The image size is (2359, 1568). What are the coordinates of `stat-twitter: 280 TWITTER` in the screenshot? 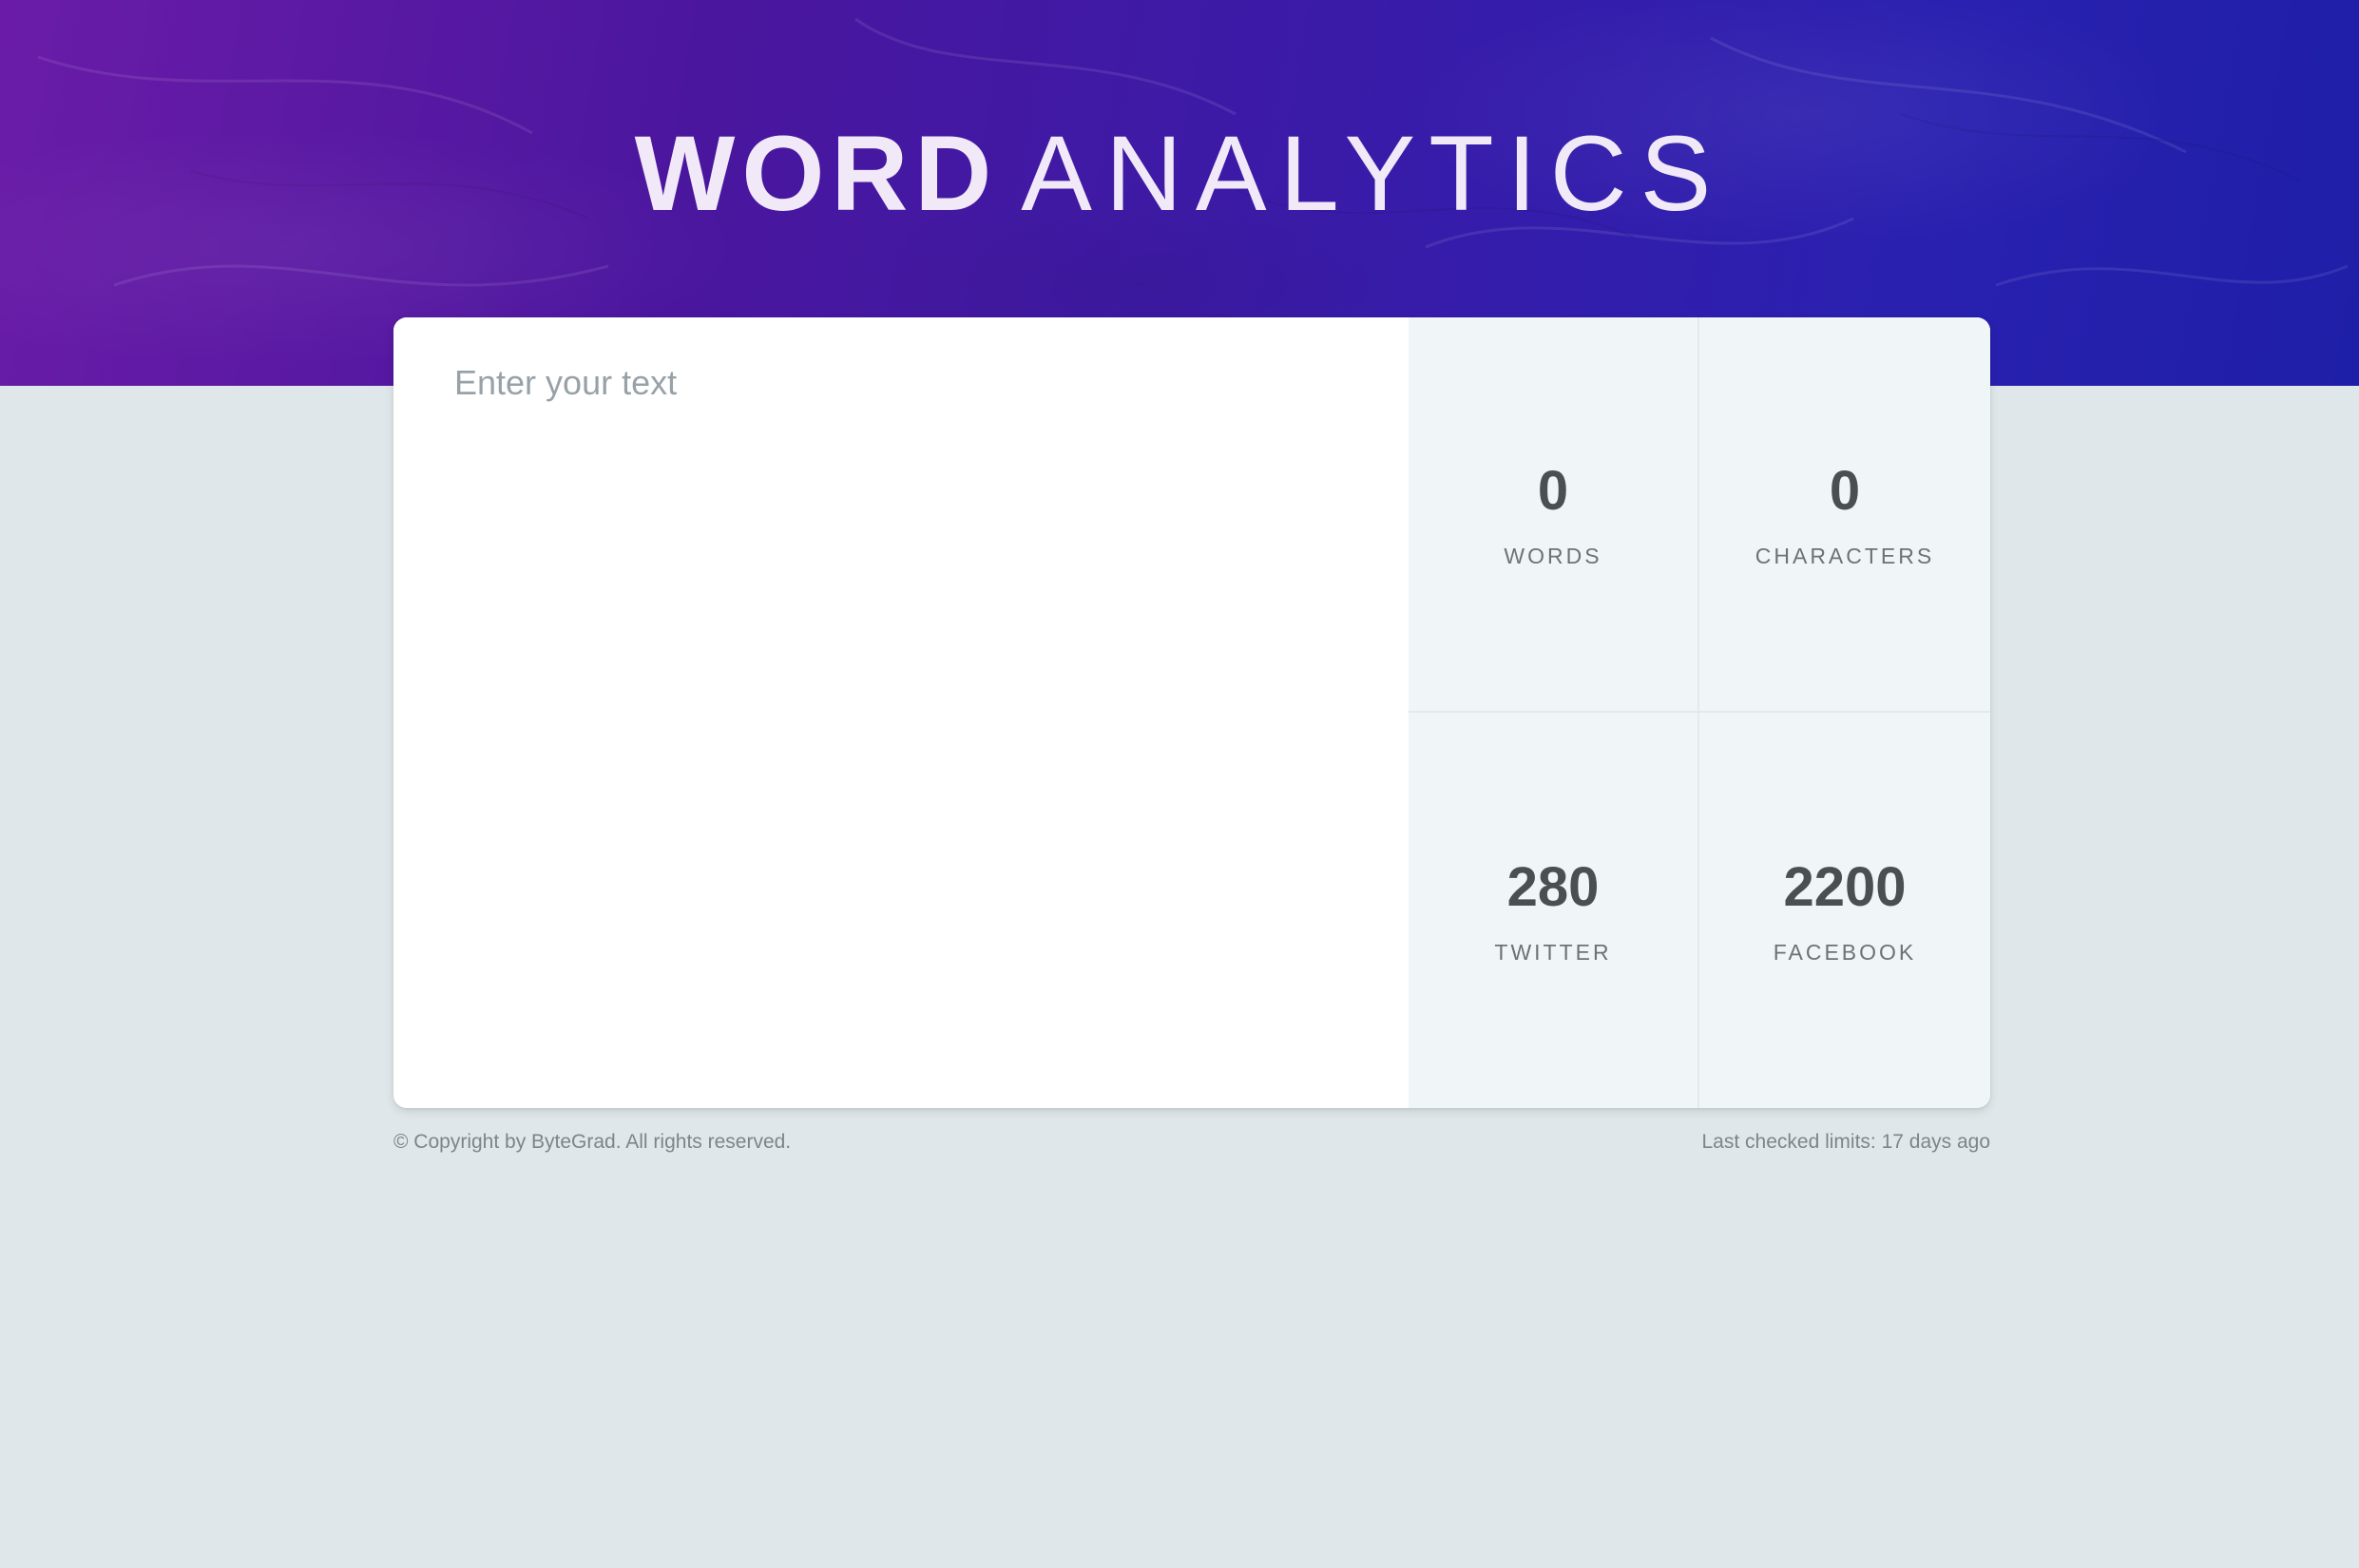 It's located at (1554, 911).